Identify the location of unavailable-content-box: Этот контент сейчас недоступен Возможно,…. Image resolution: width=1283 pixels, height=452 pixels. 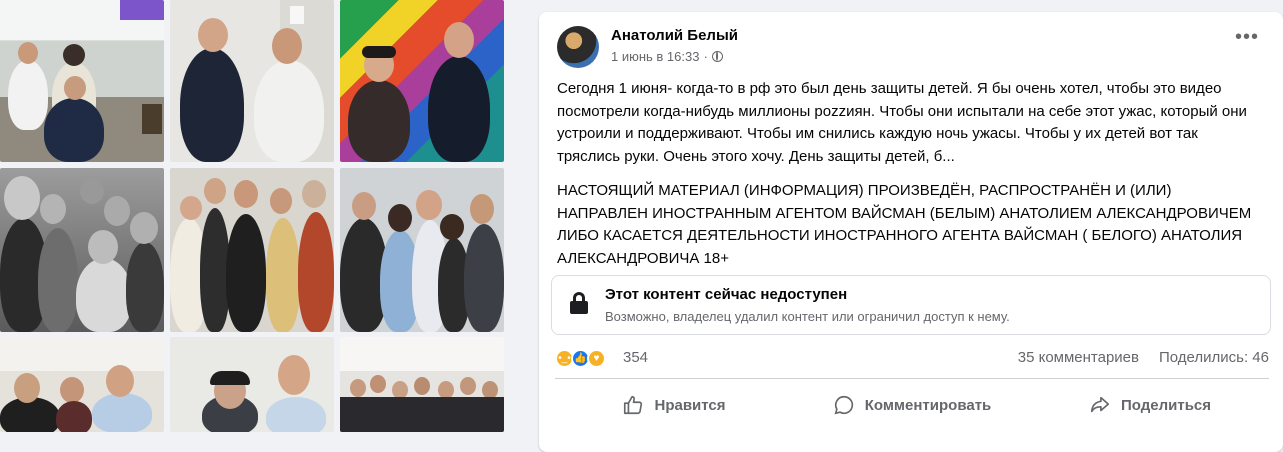
(911, 305).